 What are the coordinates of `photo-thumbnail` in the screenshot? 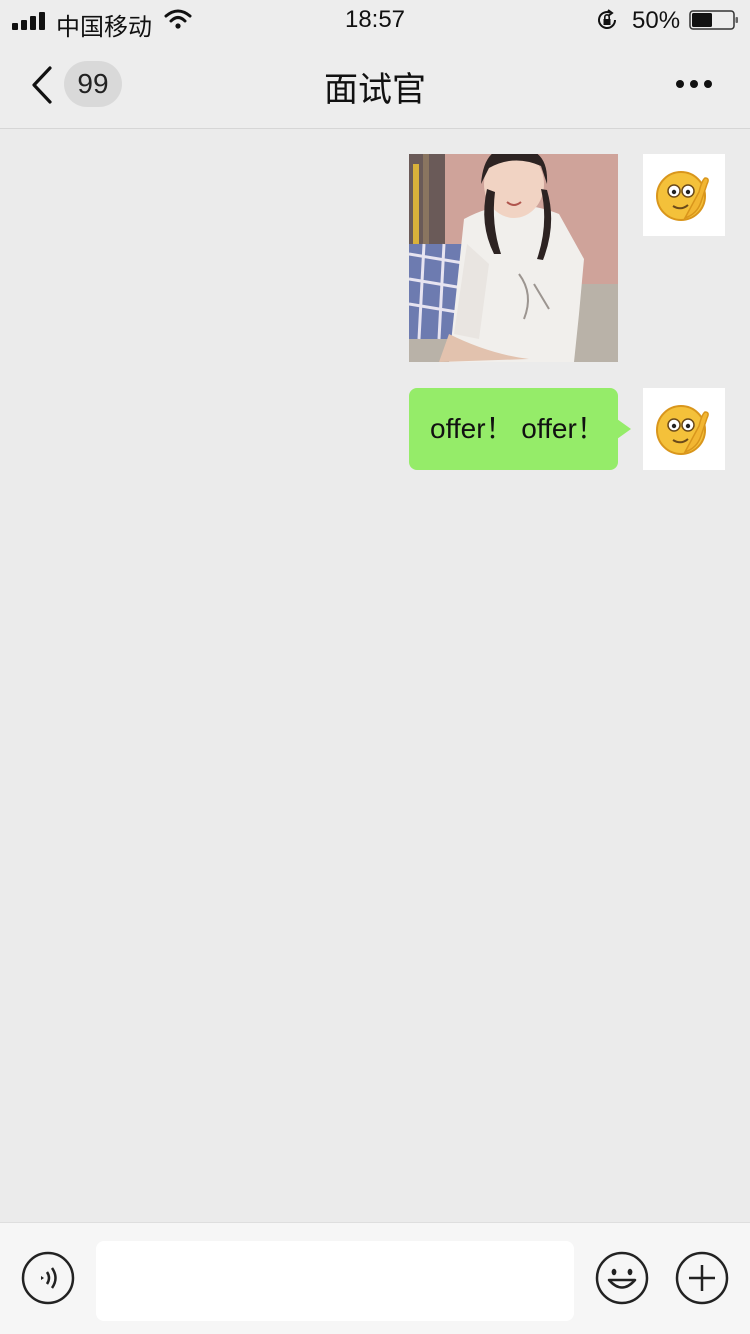 It's located at (513, 258).